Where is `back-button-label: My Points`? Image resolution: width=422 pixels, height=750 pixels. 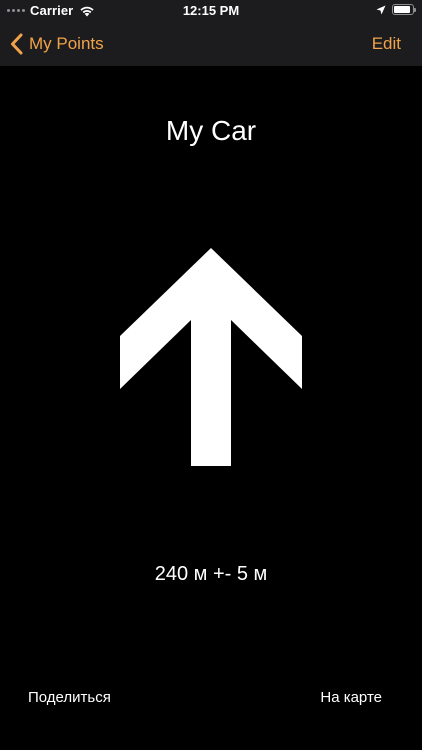
back-button-label: My Points is located at coordinates (66, 43).